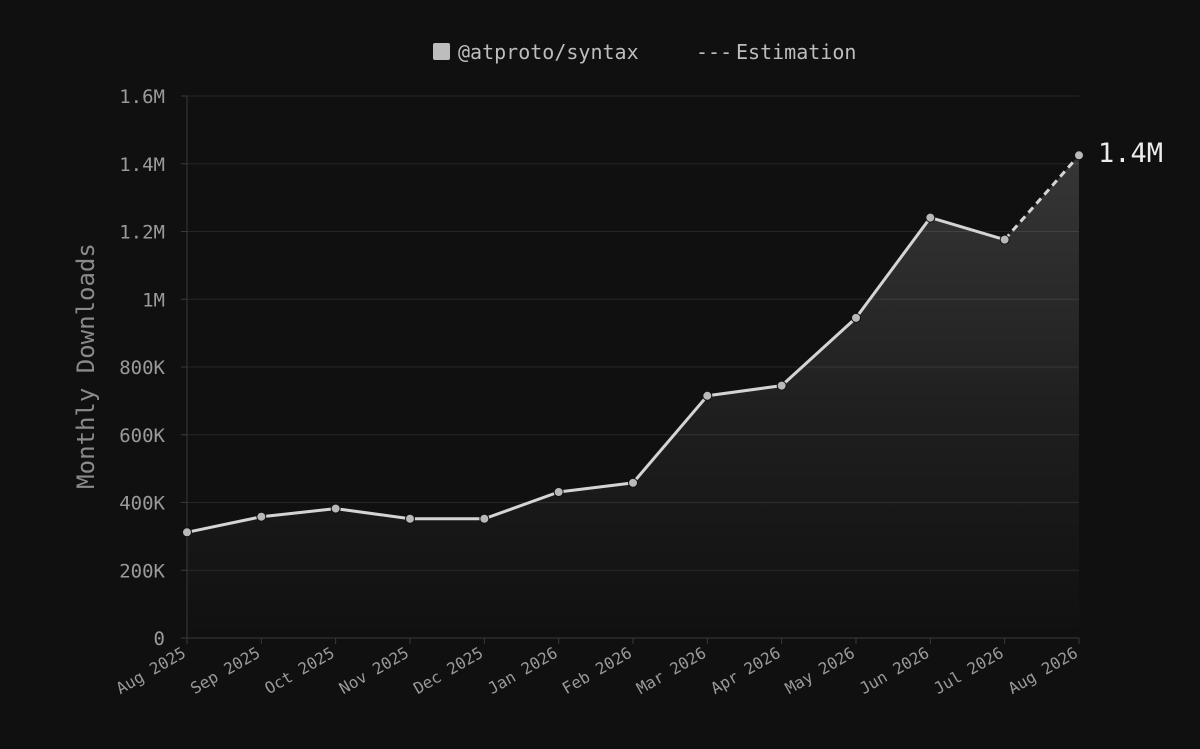  I want to click on x-tick-label: May 2026, so click(820, 670).